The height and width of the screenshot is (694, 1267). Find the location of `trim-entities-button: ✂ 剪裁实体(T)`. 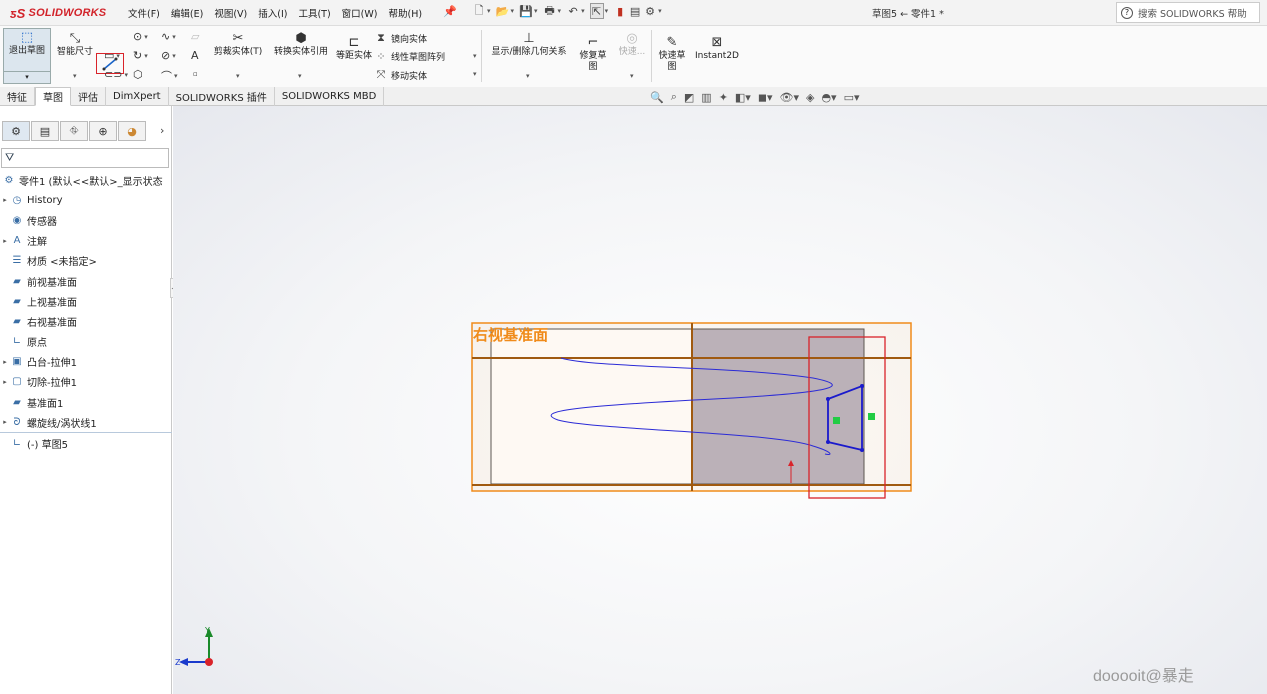

trim-entities-button: ✂ 剪裁实体(T) is located at coordinates (238, 44).